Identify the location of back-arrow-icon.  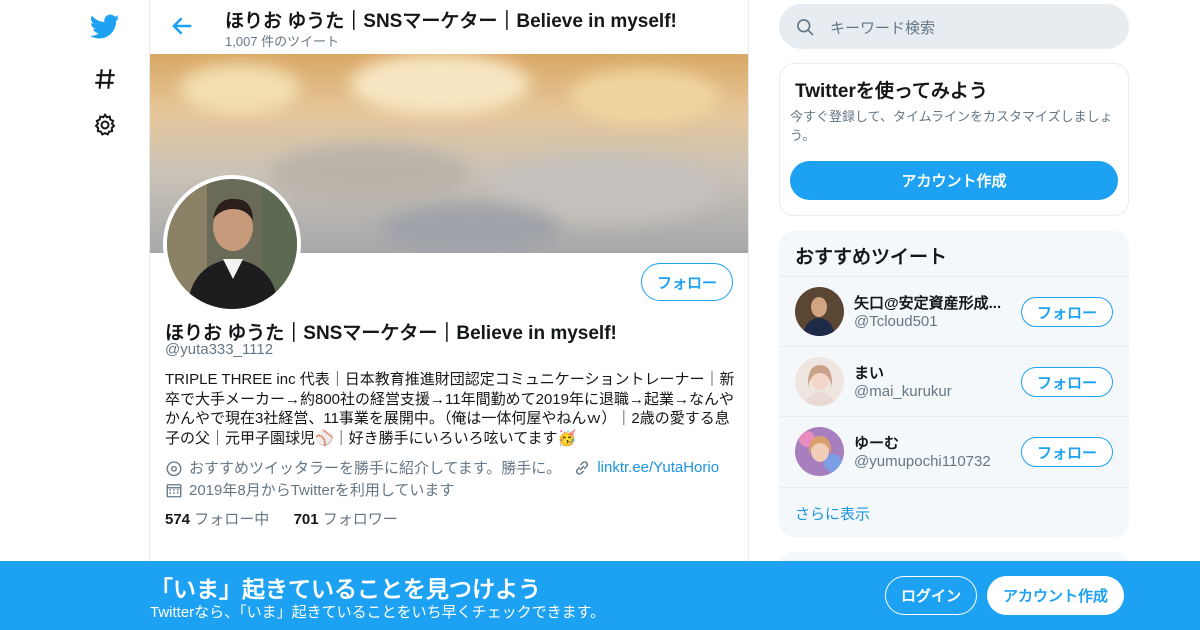
(182, 26).